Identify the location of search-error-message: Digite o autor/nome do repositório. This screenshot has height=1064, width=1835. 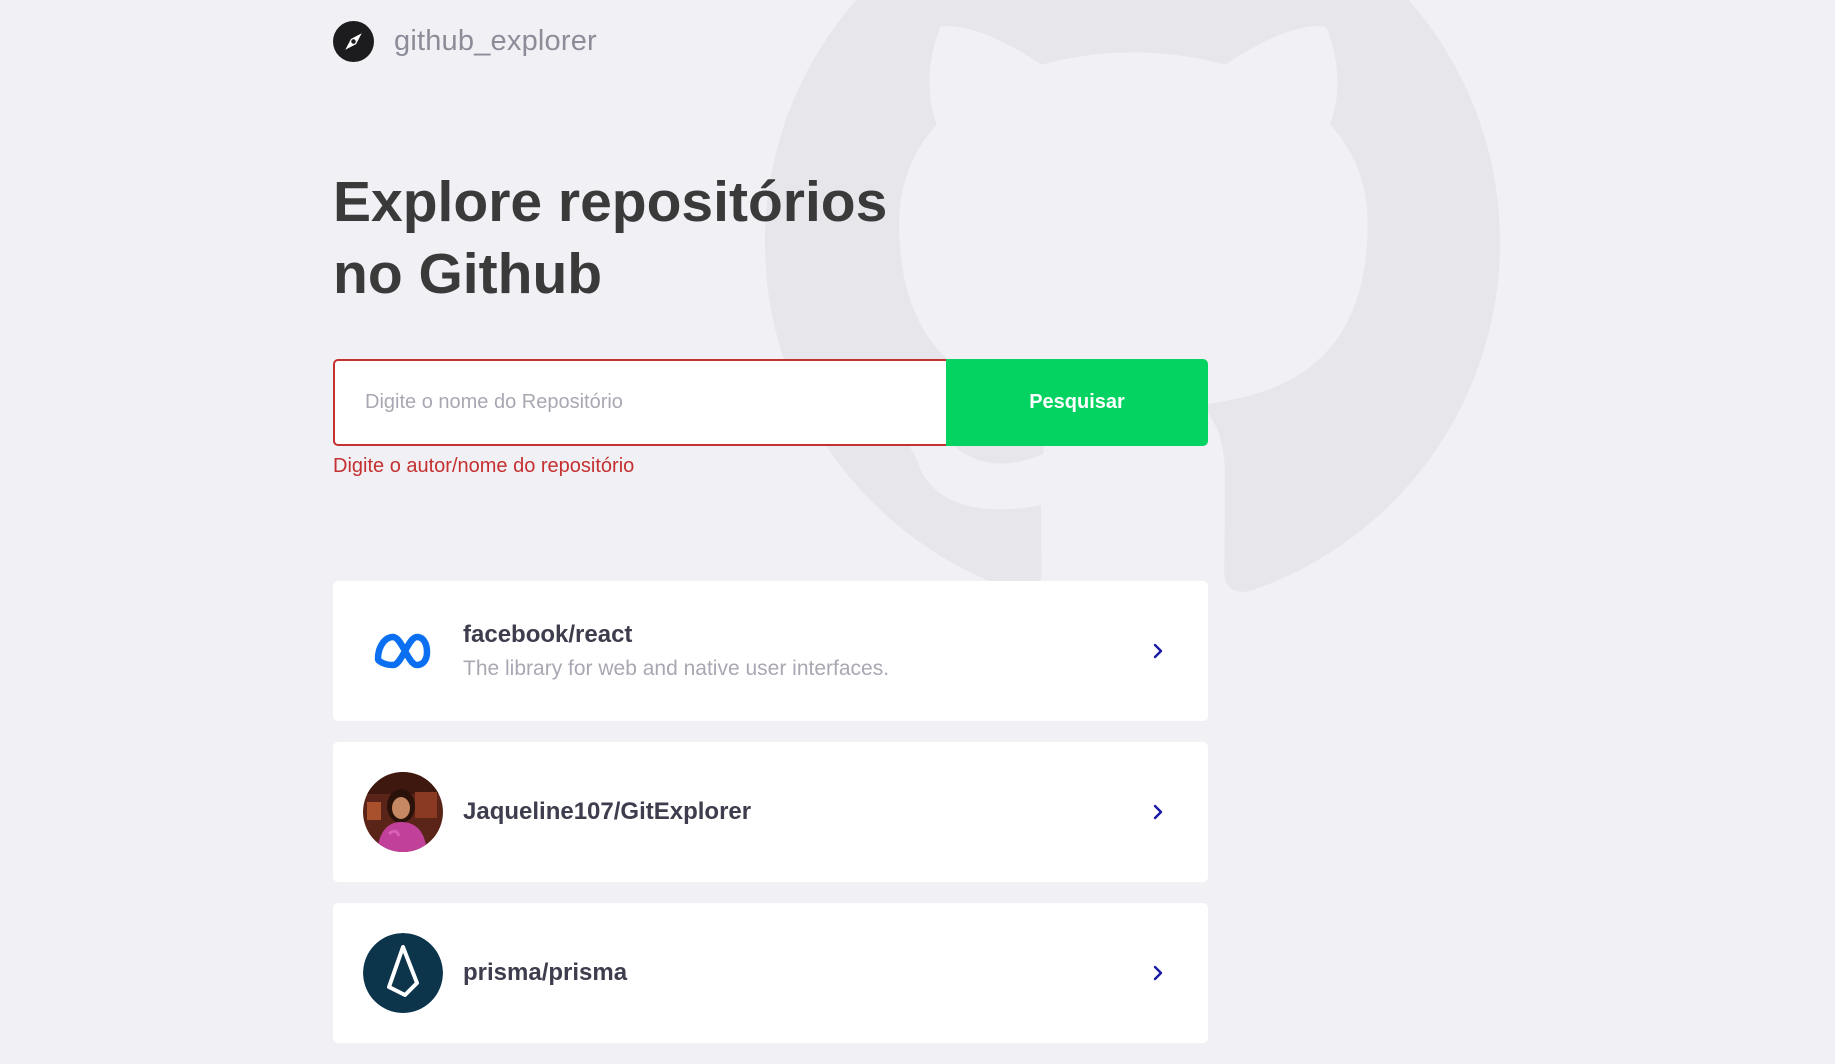
(484, 466).